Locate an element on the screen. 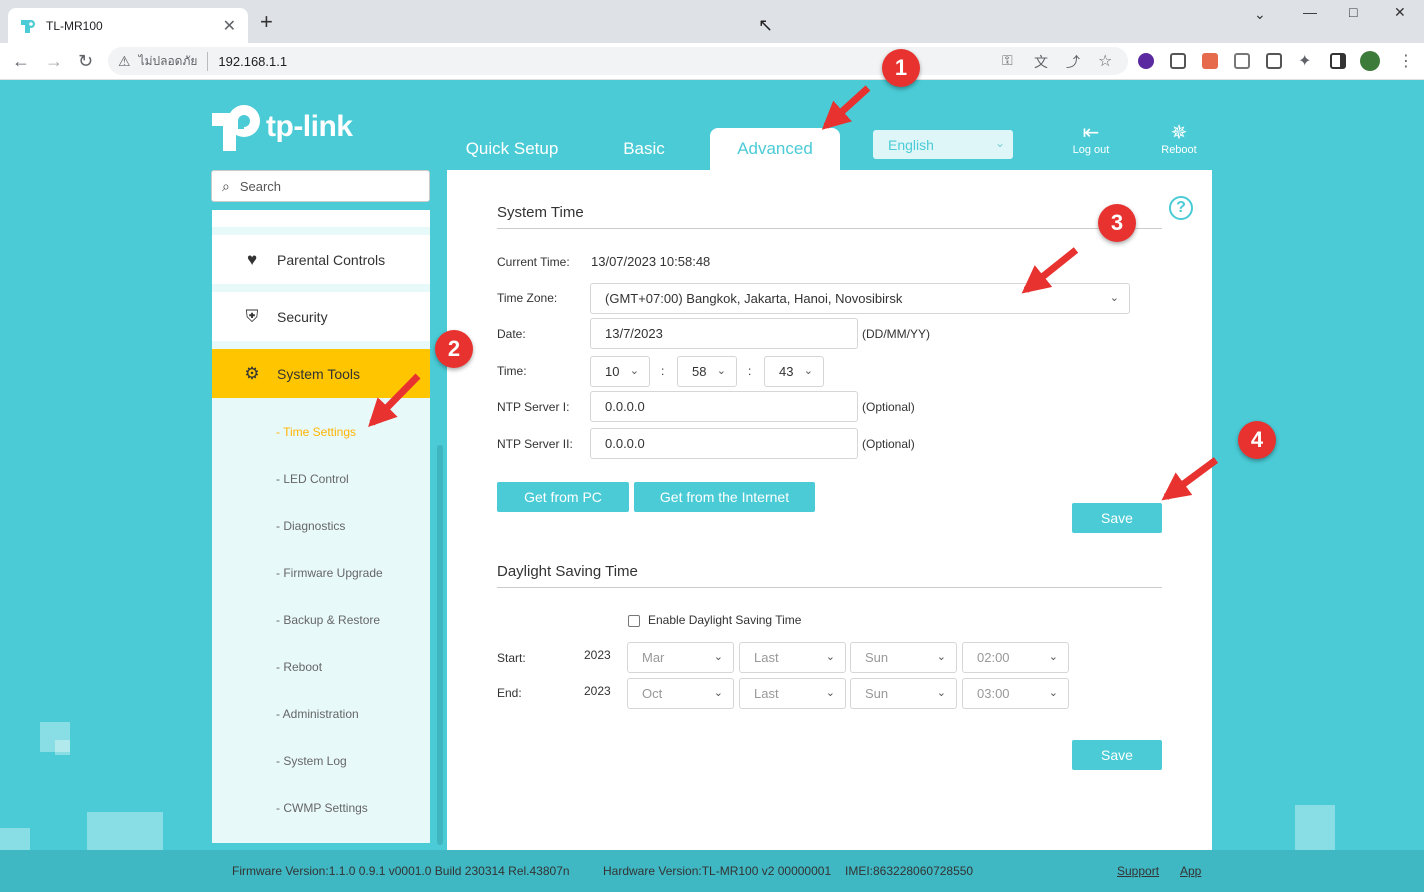  bookmark-star-icon: ☆ is located at coordinates (1105, 61).